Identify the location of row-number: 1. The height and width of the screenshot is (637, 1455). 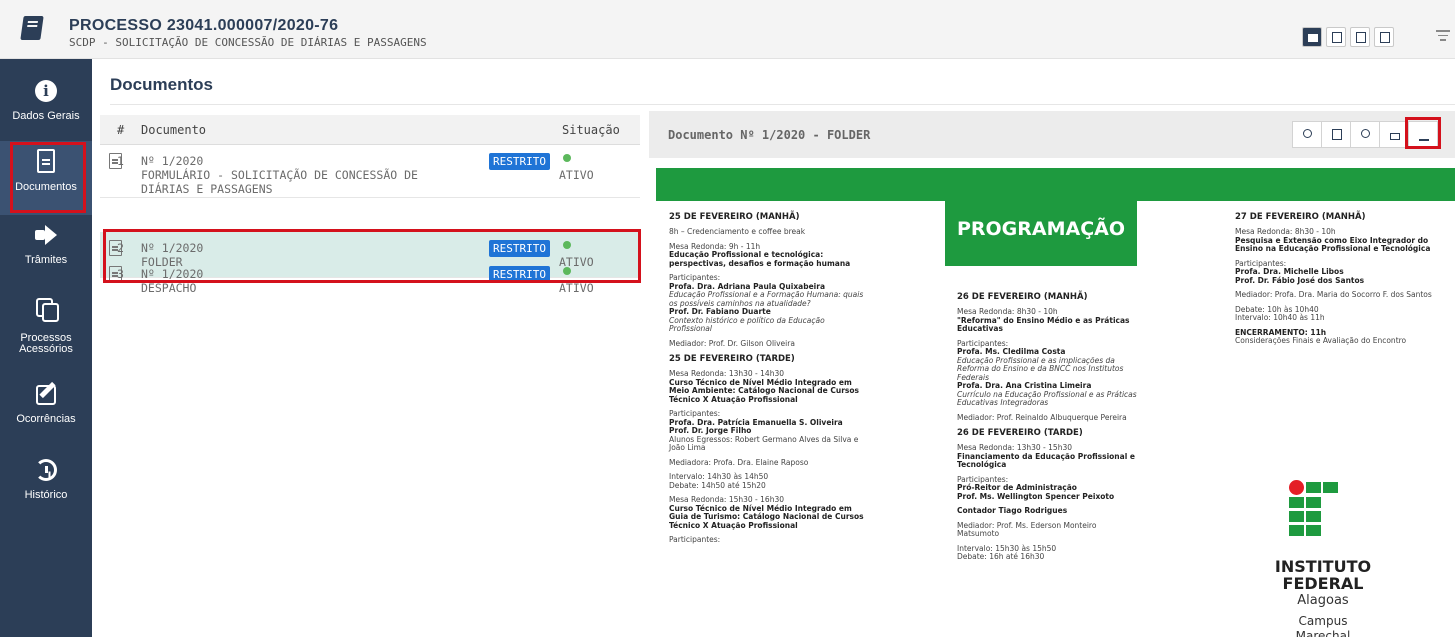
(120, 161).